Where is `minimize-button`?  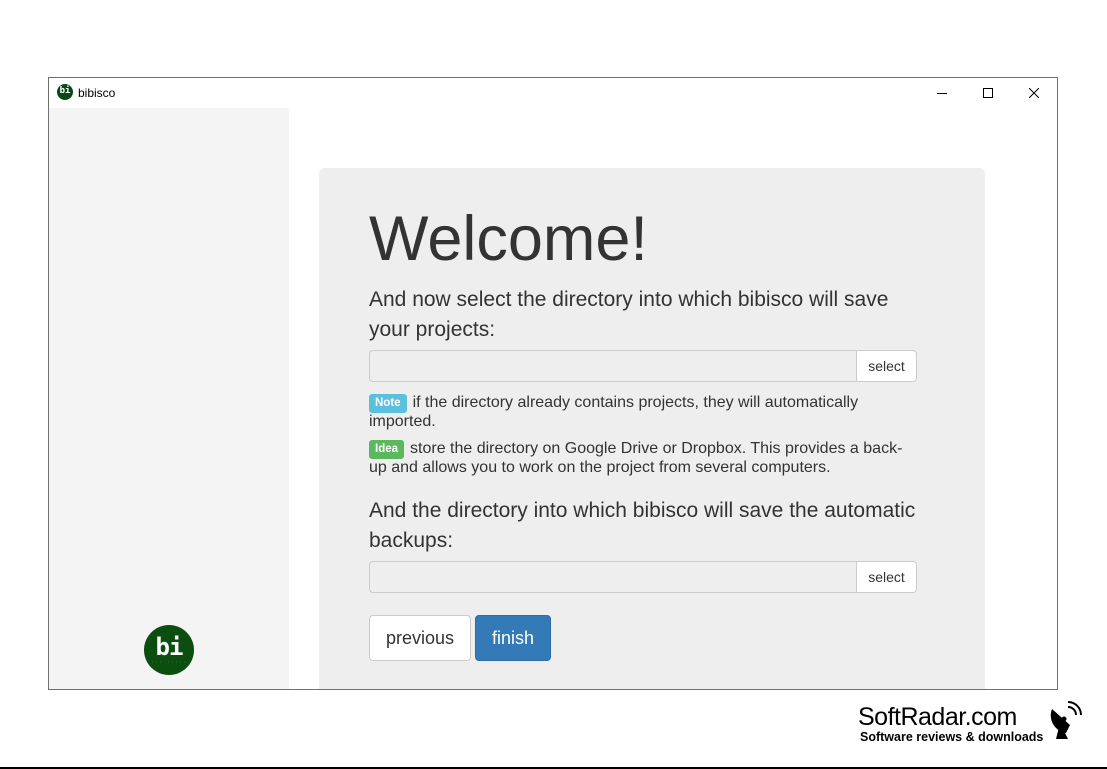
minimize-button is located at coordinates (942, 93).